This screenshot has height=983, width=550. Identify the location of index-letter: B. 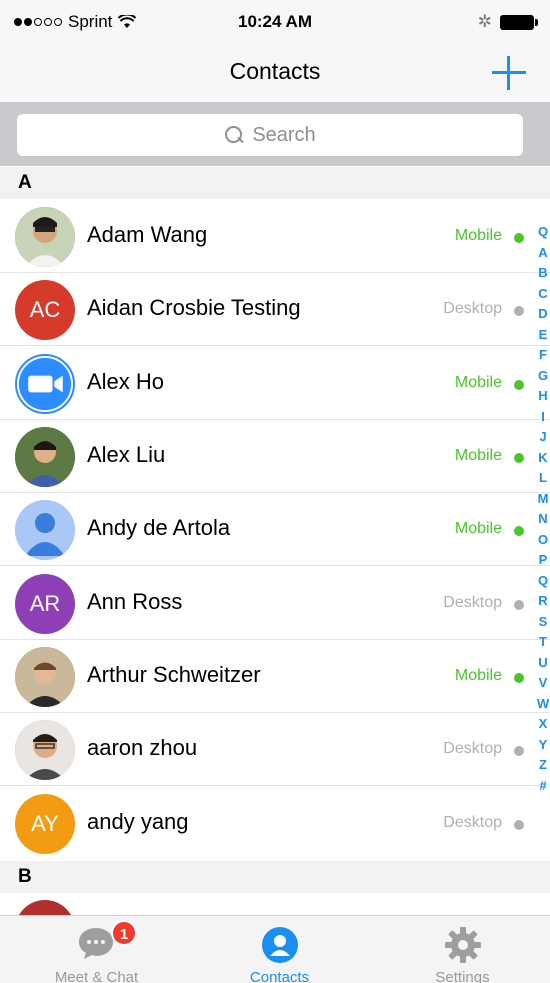
(542, 273).